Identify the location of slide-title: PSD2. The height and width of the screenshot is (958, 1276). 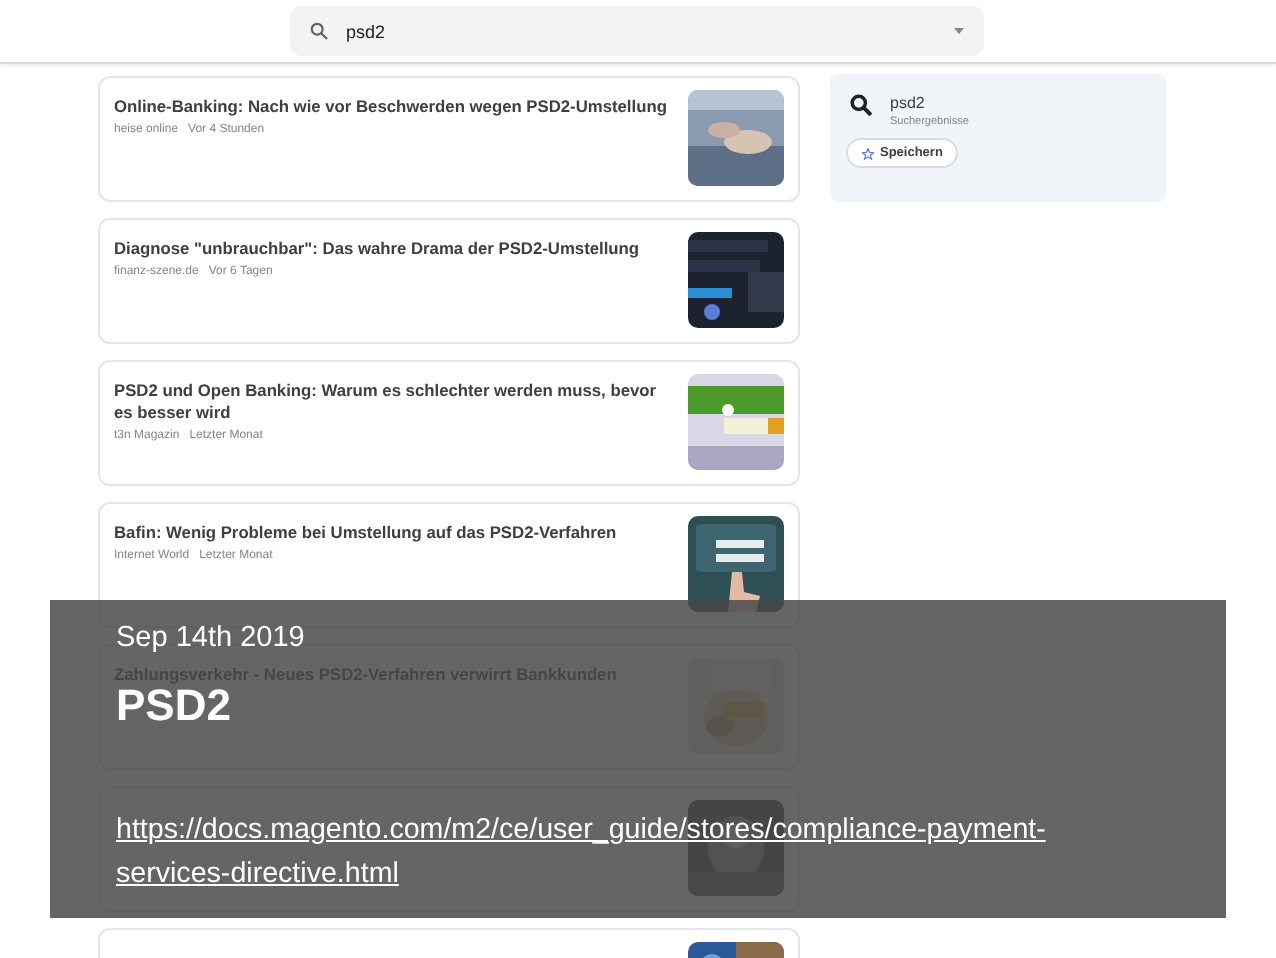
(173, 706).